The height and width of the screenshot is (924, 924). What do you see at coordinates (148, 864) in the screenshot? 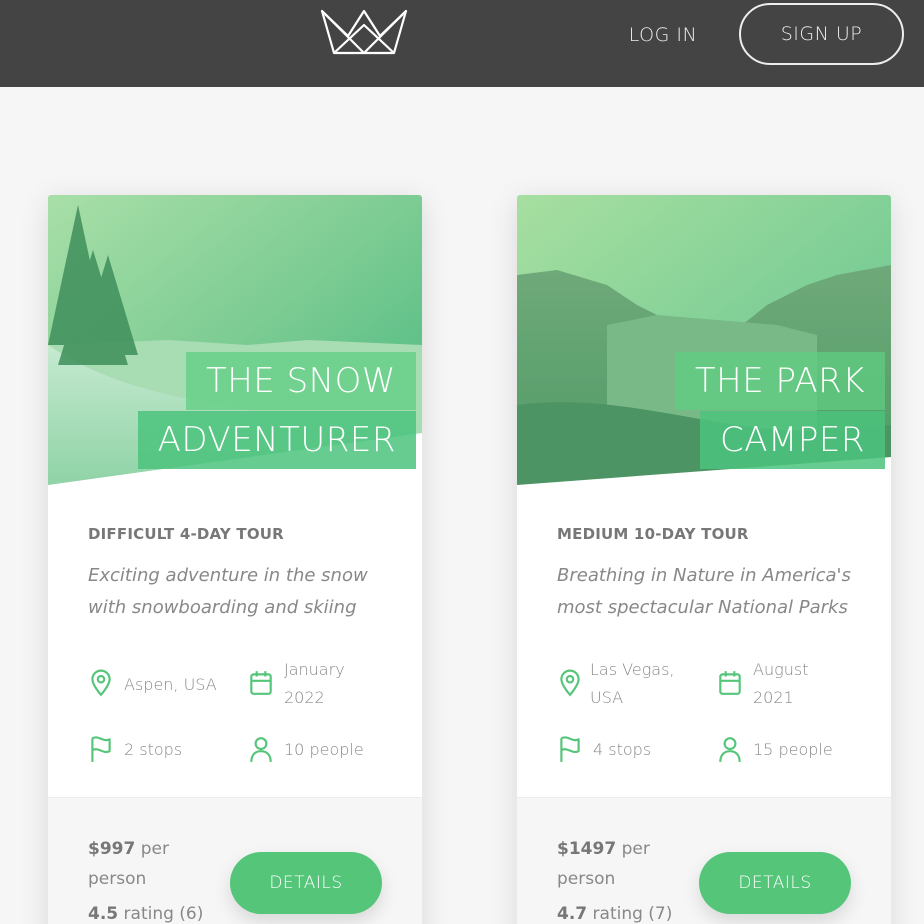
I see `tour-price: $997 per person` at bounding box center [148, 864].